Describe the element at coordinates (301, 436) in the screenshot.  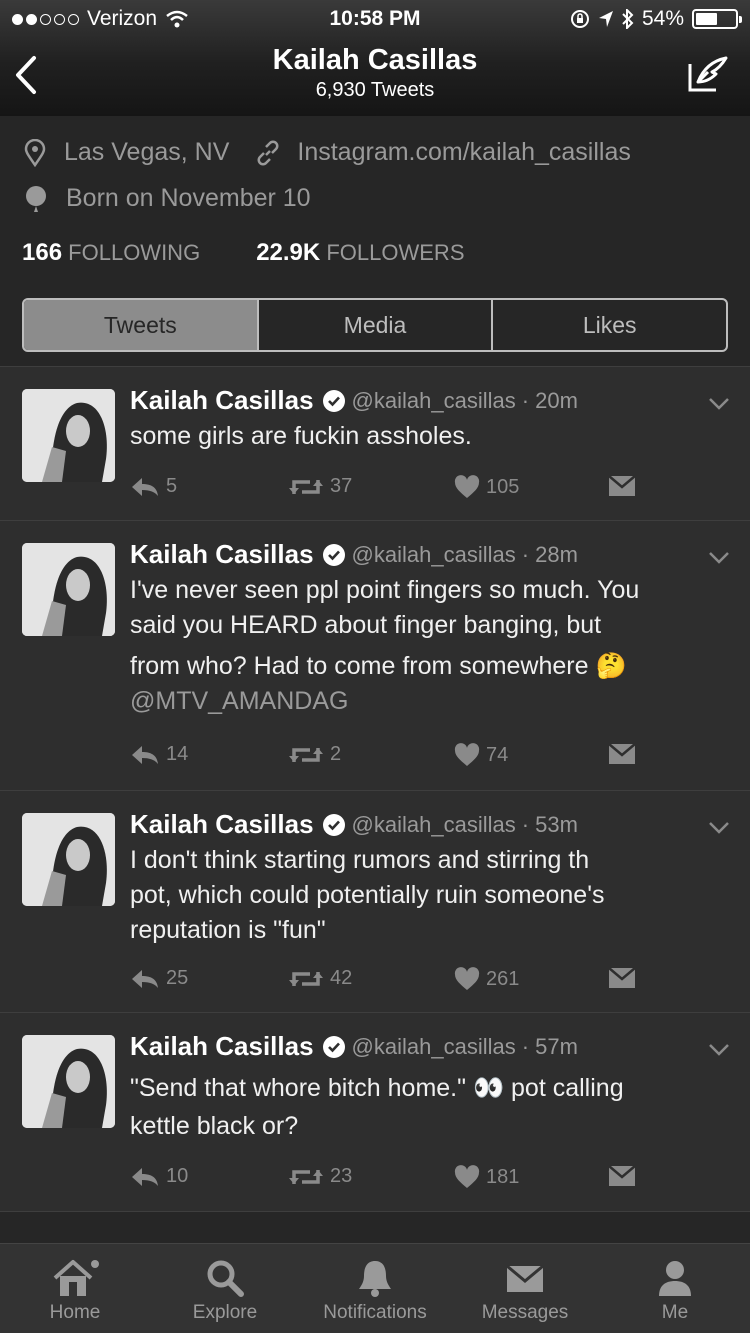
I see `tweet-line: some girls are fuckin assholes.` at that location.